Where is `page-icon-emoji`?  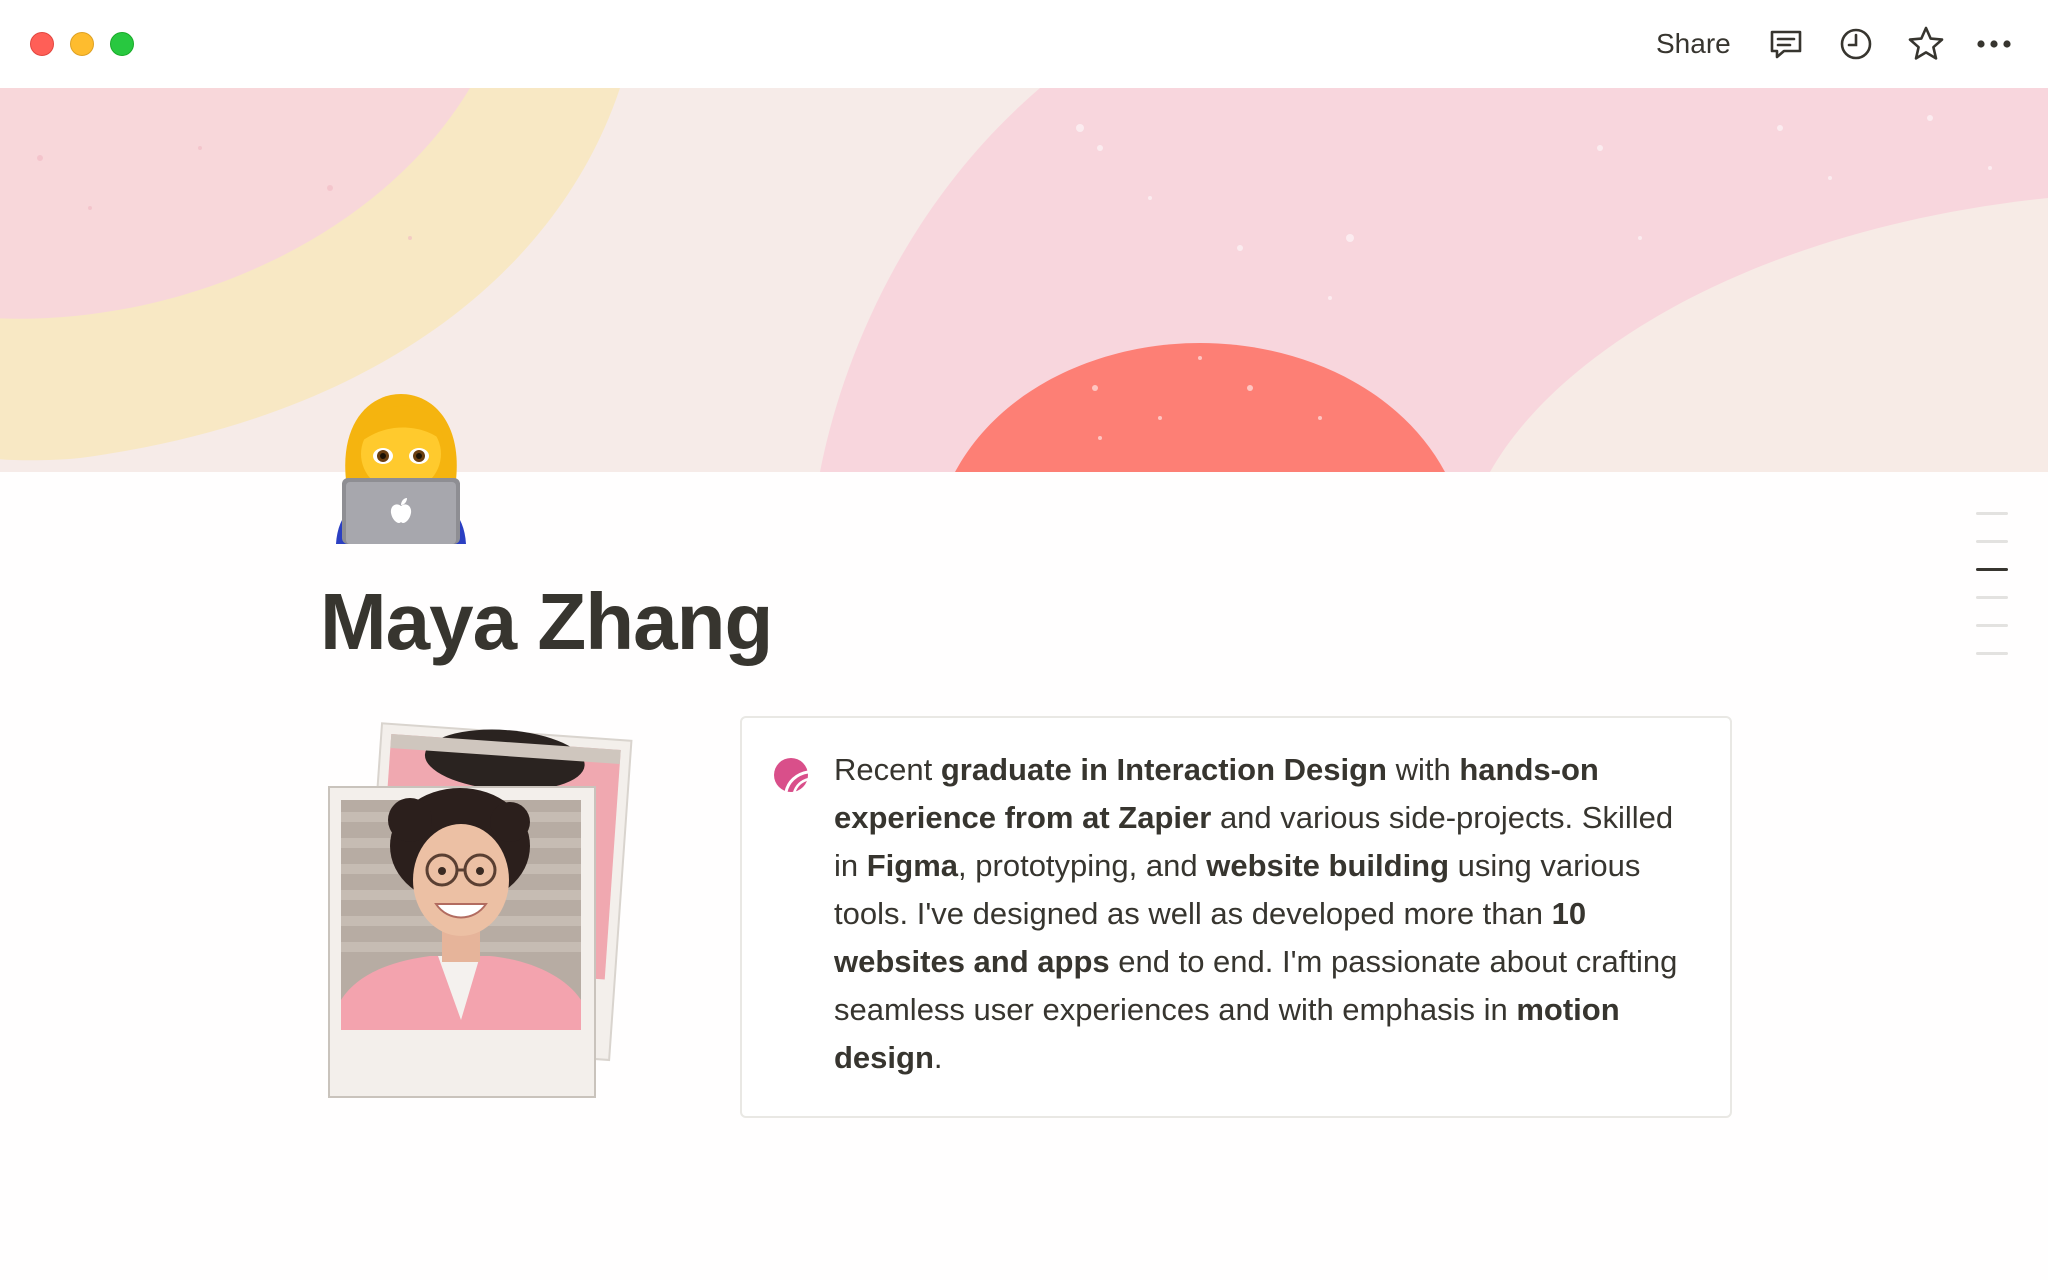 page-icon-emoji is located at coordinates (401, 468).